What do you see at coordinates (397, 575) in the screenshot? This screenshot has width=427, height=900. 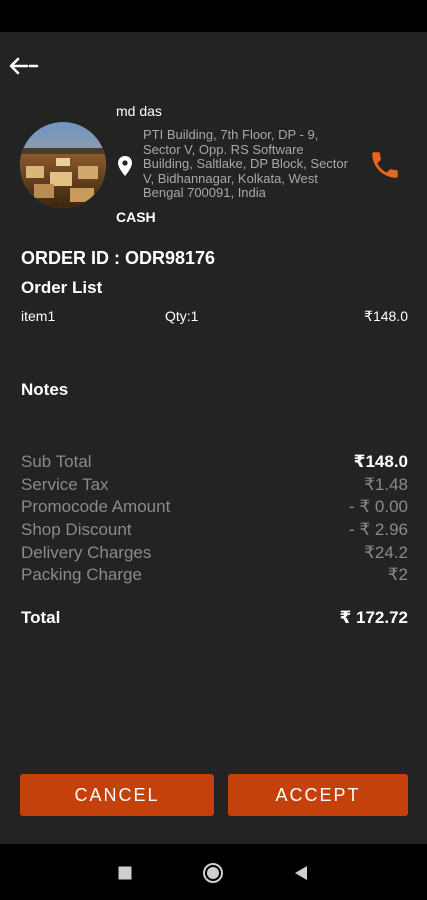 I see `summary-value: ₹2` at bounding box center [397, 575].